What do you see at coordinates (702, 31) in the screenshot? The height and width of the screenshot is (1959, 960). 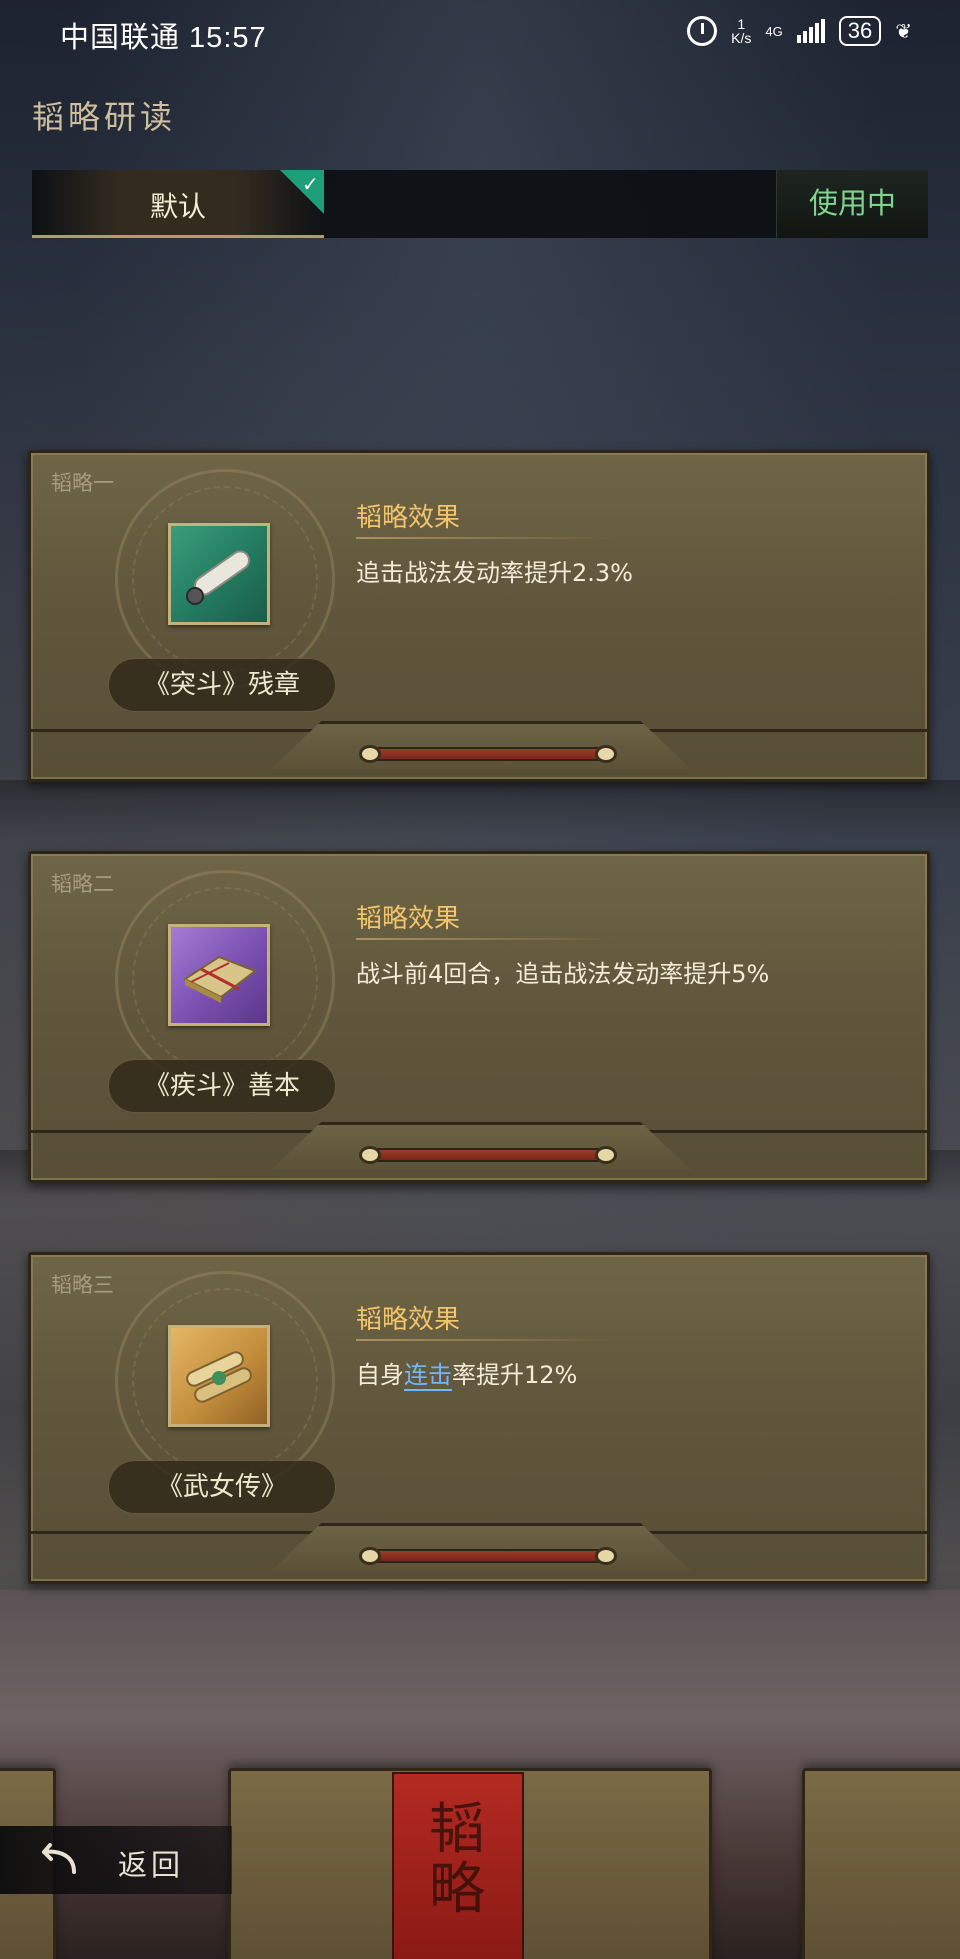 I see `alarm-icon` at bounding box center [702, 31].